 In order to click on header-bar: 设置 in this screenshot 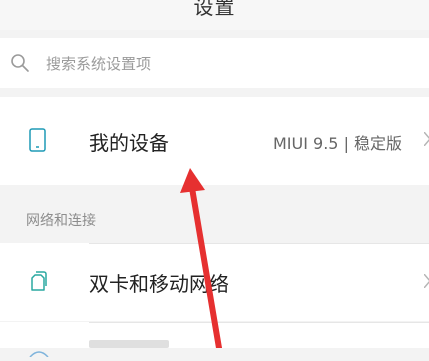, I will do `click(214, 15)`.